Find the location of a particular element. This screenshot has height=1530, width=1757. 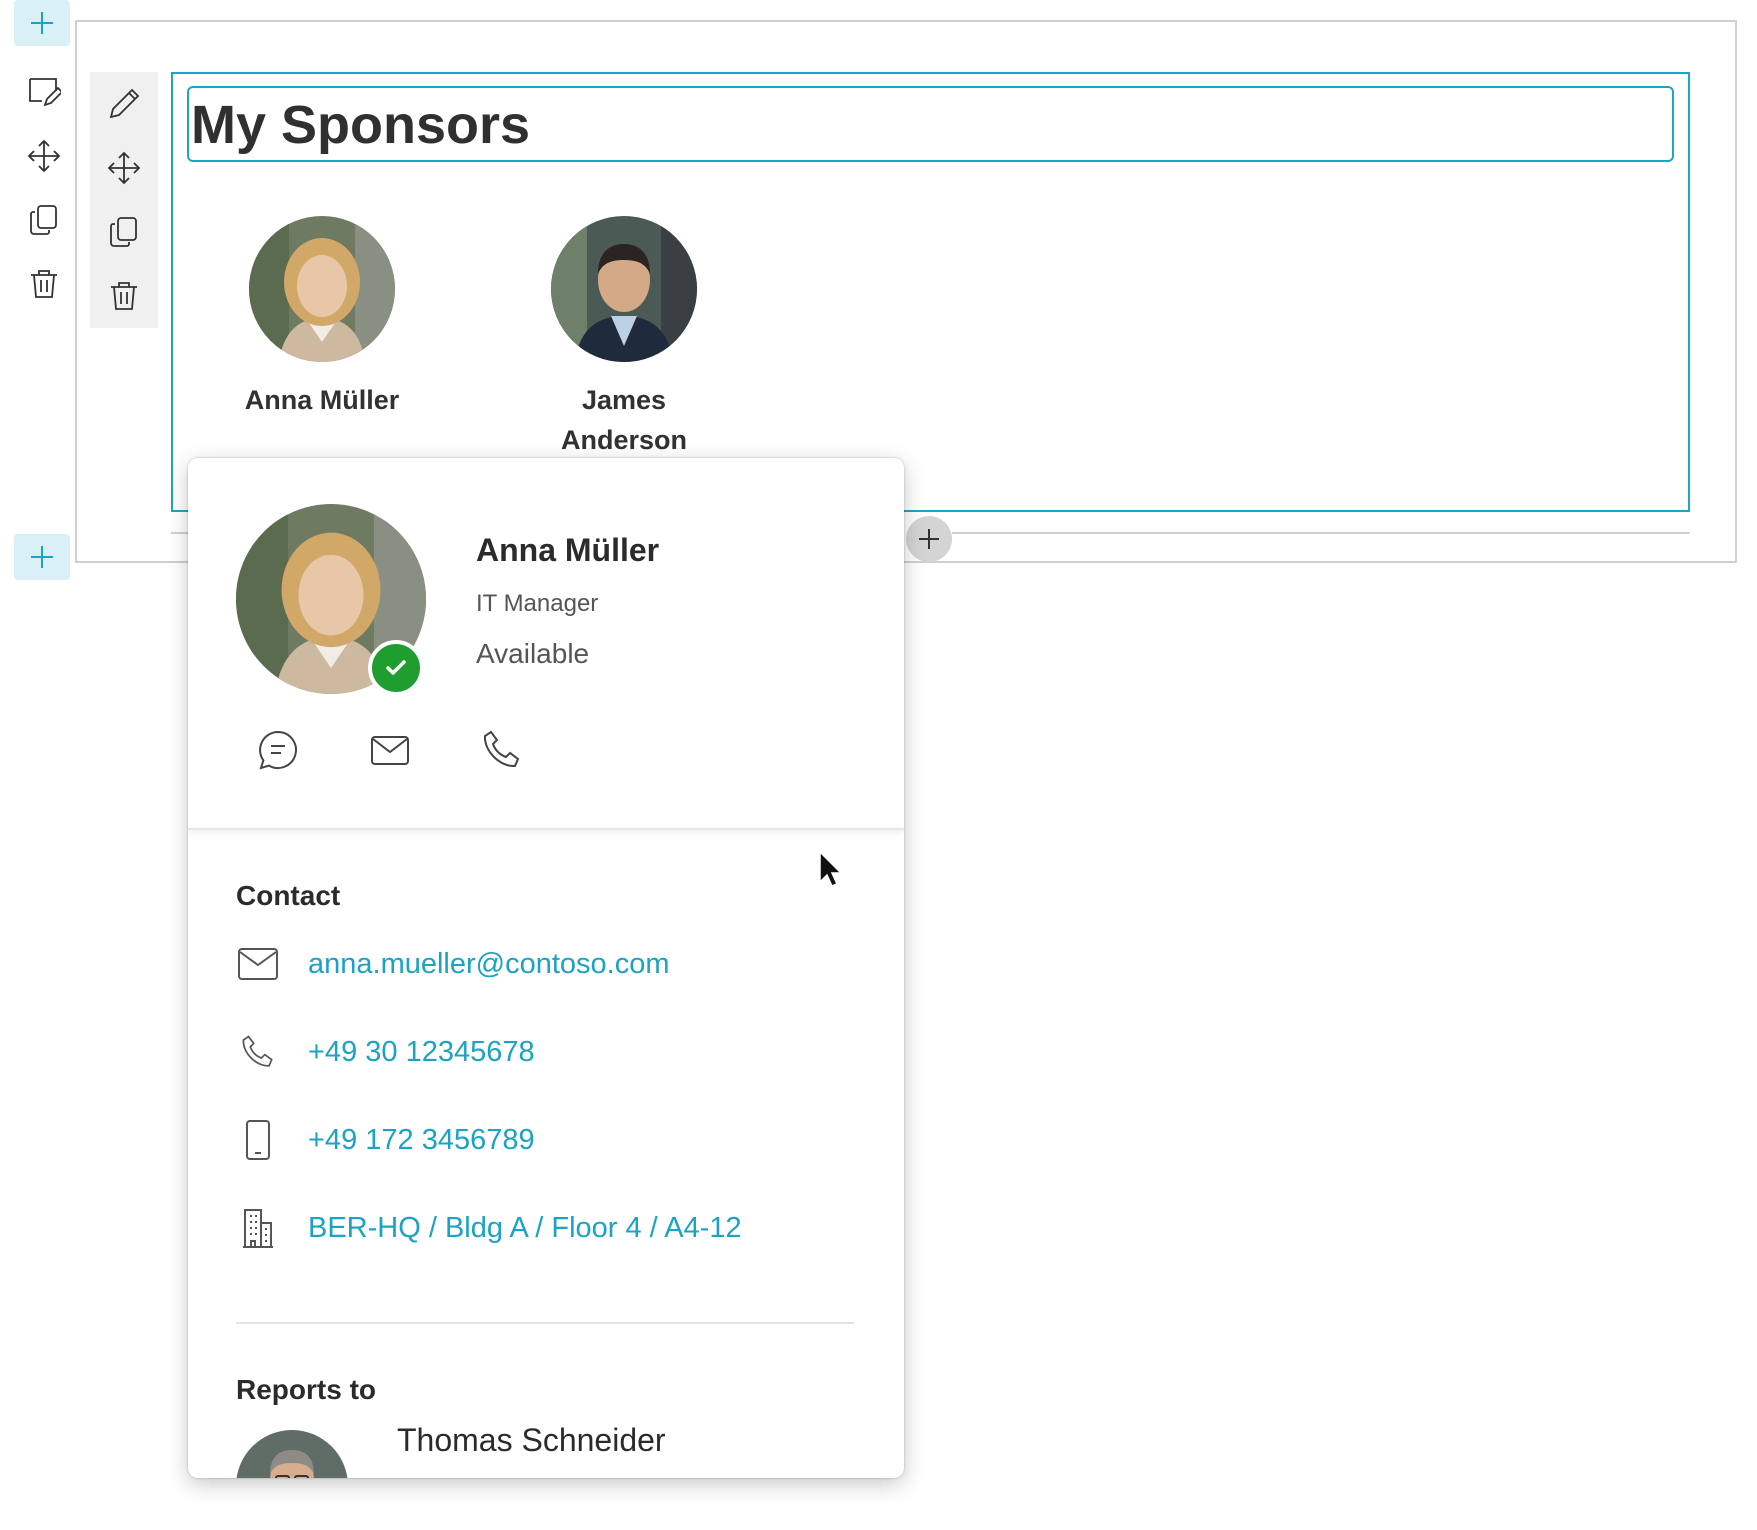

move-section-button is located at coordinates (44, 156).